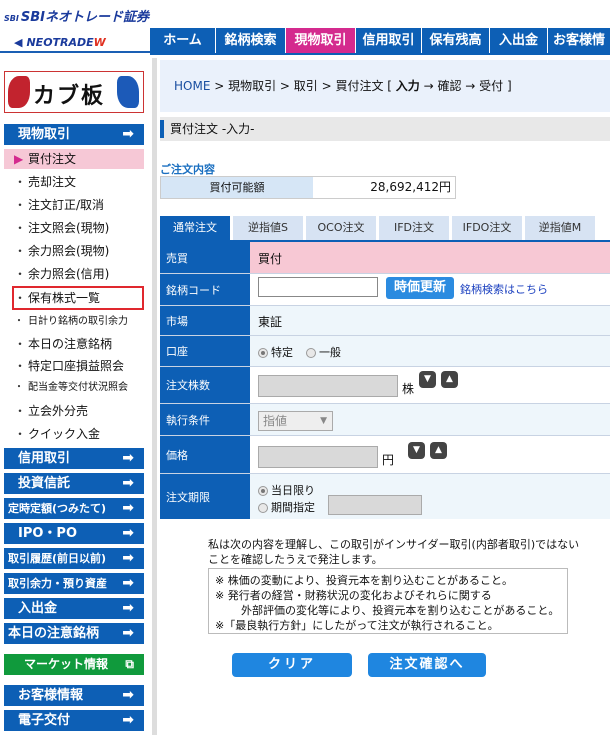 This screenshot has height=735, width=610. What do you see at coordinates (80, 322) in the screenshot?
I see `sidebar-item-daytrade-balance: ・日計り銘柄の取引余力` at bounding box center [80, 322].